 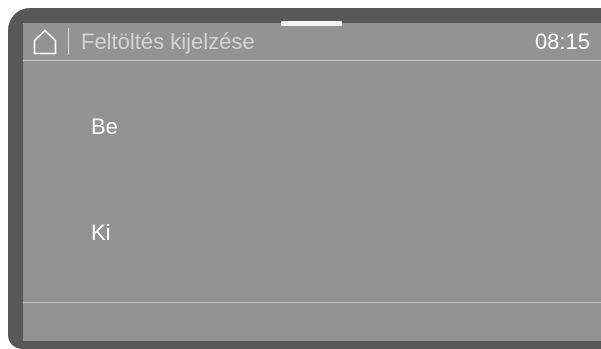 What do you see at coordinates (104, 126) in the screenshot?
I see `option-on-label: Be` at bounding box center [104, 126].